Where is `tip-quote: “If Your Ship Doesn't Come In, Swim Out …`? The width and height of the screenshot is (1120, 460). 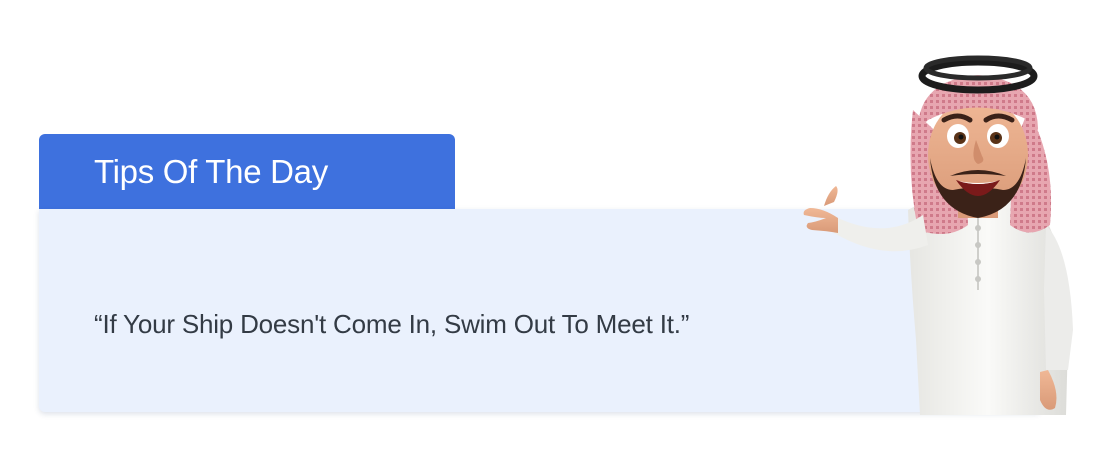
tip-quote: “If Your Ship Doesn't Come In, Swim Out … is located at coordinates (392, 324).